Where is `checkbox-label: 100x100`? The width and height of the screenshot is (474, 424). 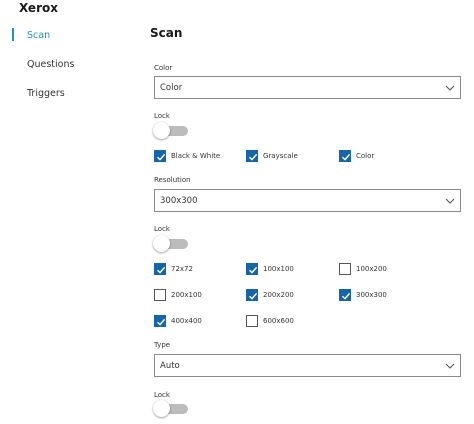
checkbox-label: 100x100 is located at coordinates (278, 269).